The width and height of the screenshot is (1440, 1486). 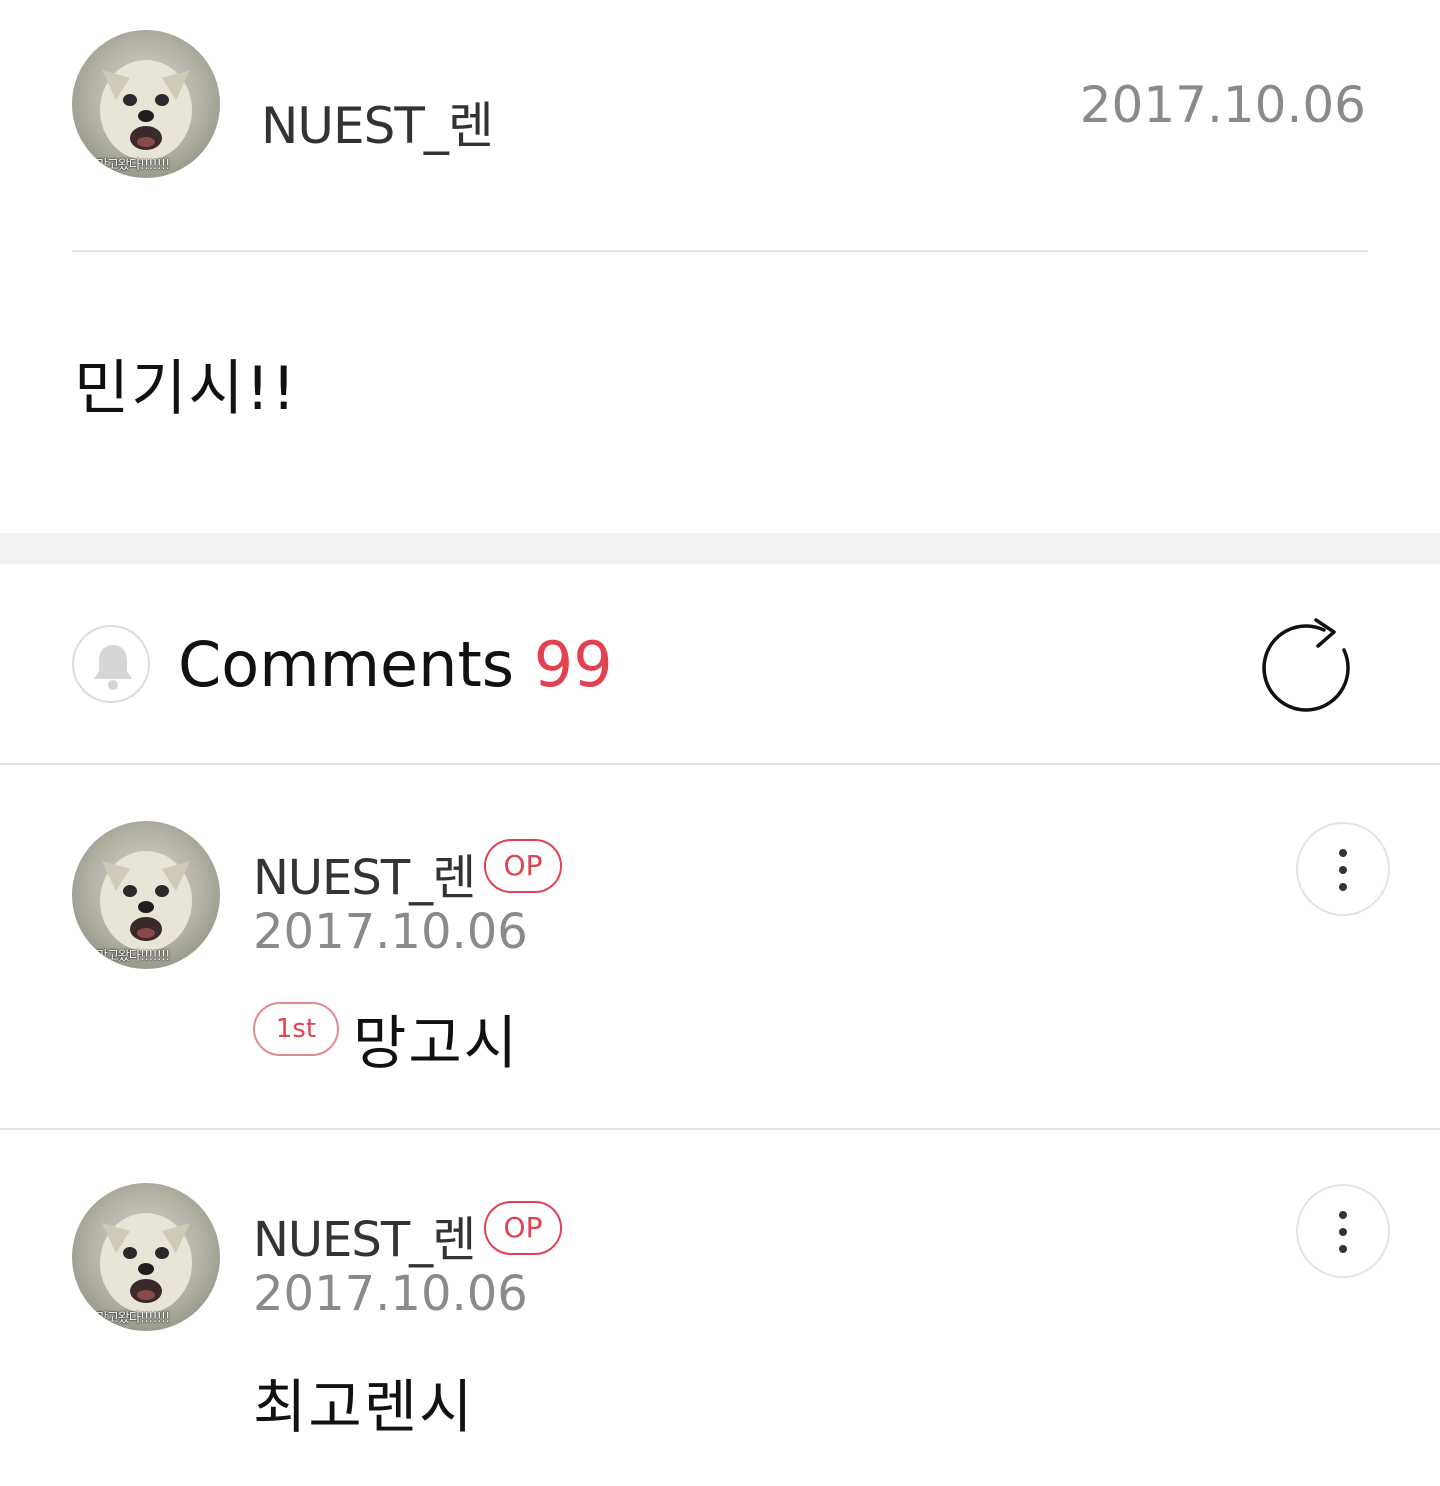 I want to click on rank-badge: 1st, so click(x=296, y=1029).